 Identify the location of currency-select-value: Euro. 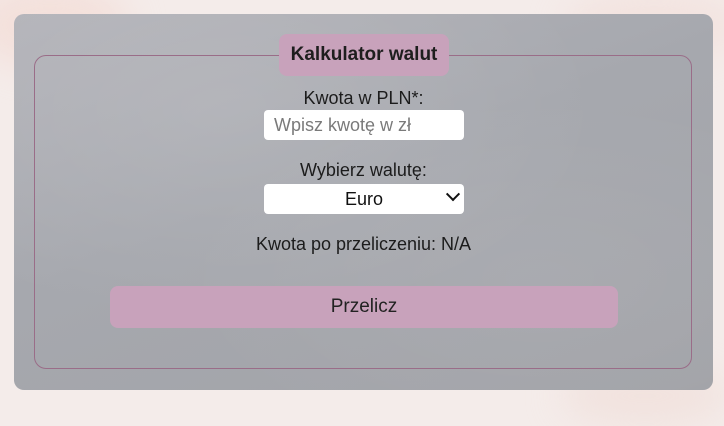
(364, 198).